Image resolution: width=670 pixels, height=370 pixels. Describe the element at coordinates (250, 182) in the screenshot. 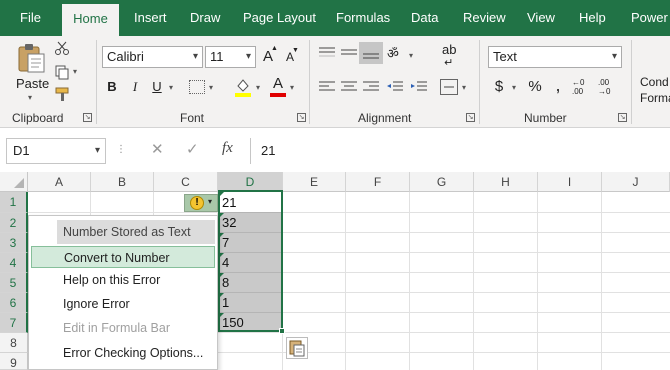

I see `column-header-d: D` at that location.